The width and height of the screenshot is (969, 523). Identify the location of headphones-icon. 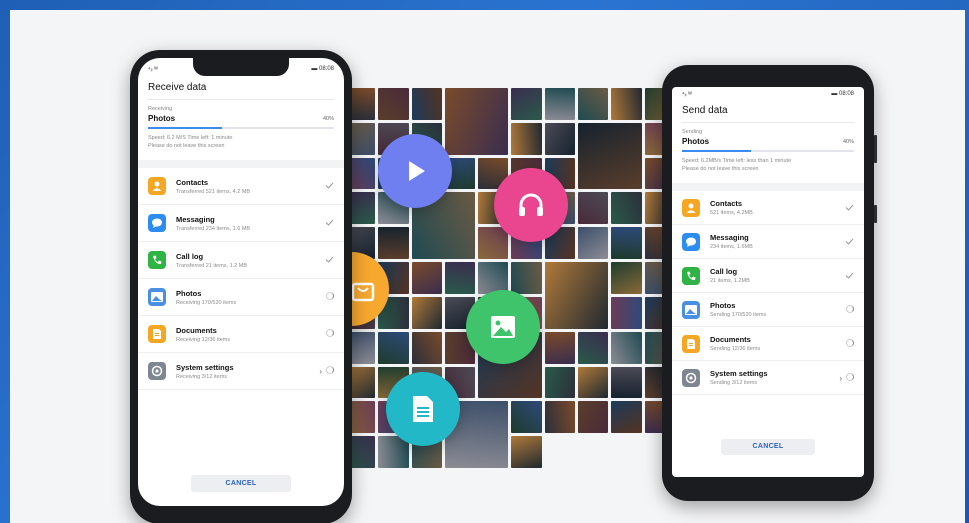
(531, 204).